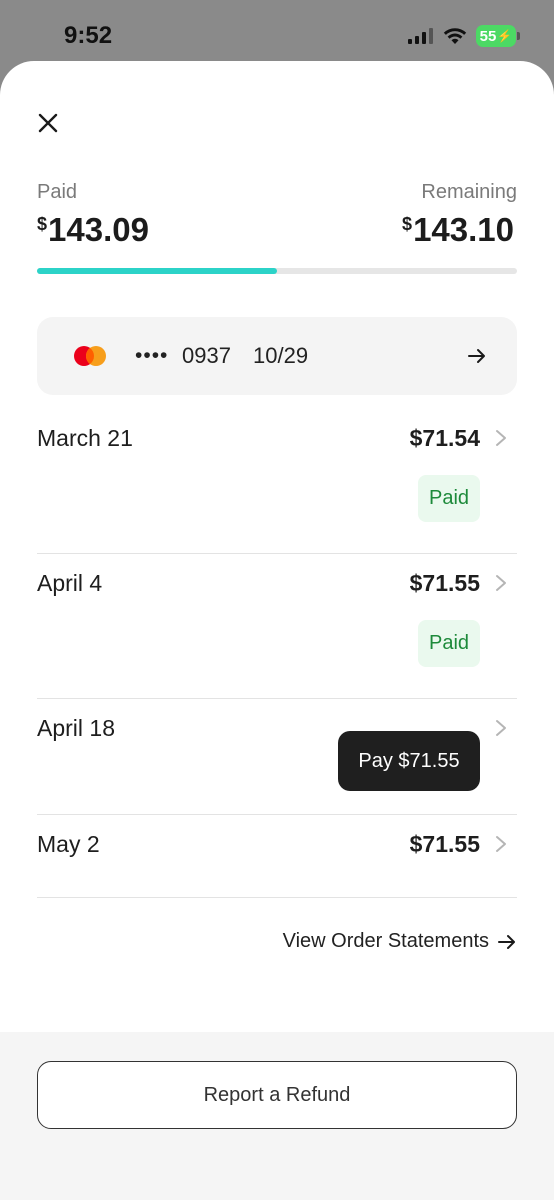  What do you see at coordinates (277, 1095) in the screenshot?
I see `report-refund-button: Report a Refund` at bounding box center [277, 1095].